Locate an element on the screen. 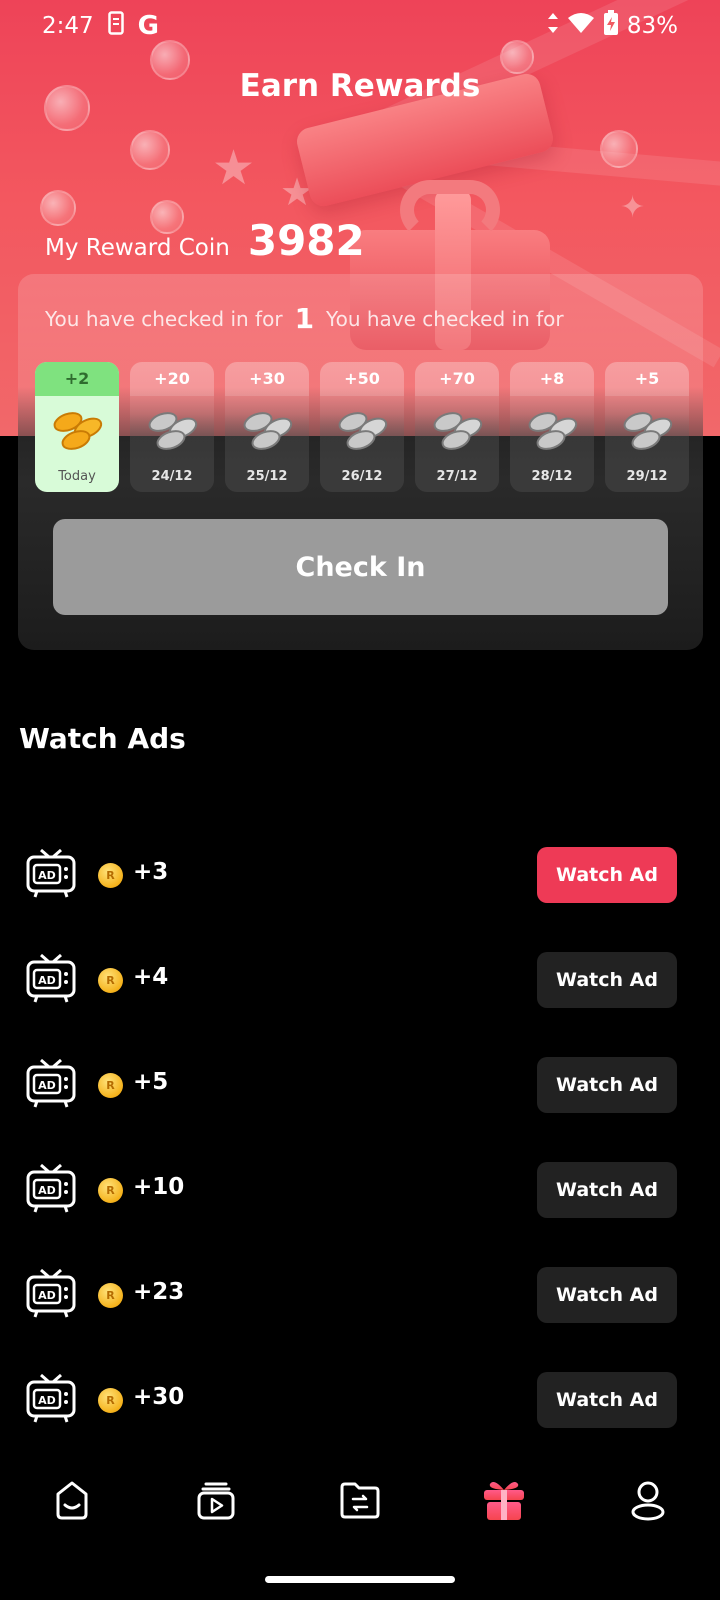  gift-icon is located at coordinates (504, 1501).